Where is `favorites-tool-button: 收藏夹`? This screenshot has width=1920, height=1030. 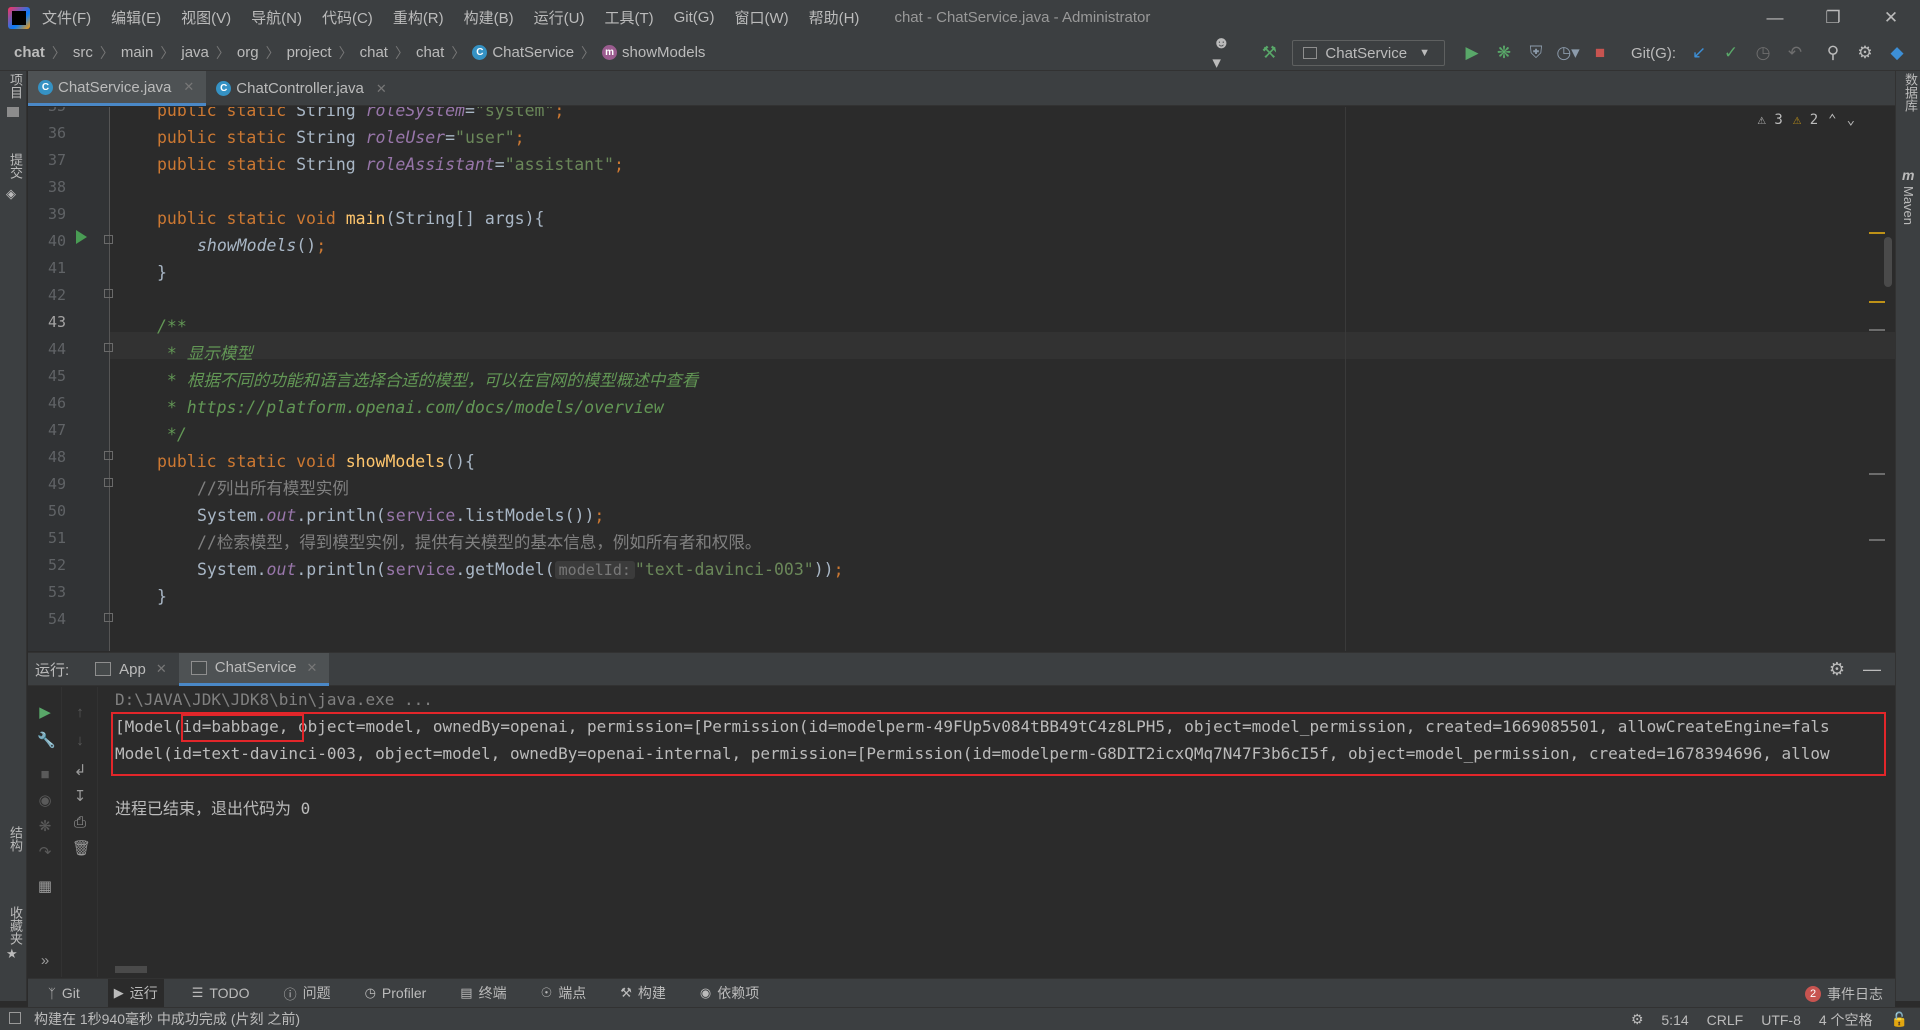
favorites-tool-button: 收藏夹 is located at coordinates (15, 925).